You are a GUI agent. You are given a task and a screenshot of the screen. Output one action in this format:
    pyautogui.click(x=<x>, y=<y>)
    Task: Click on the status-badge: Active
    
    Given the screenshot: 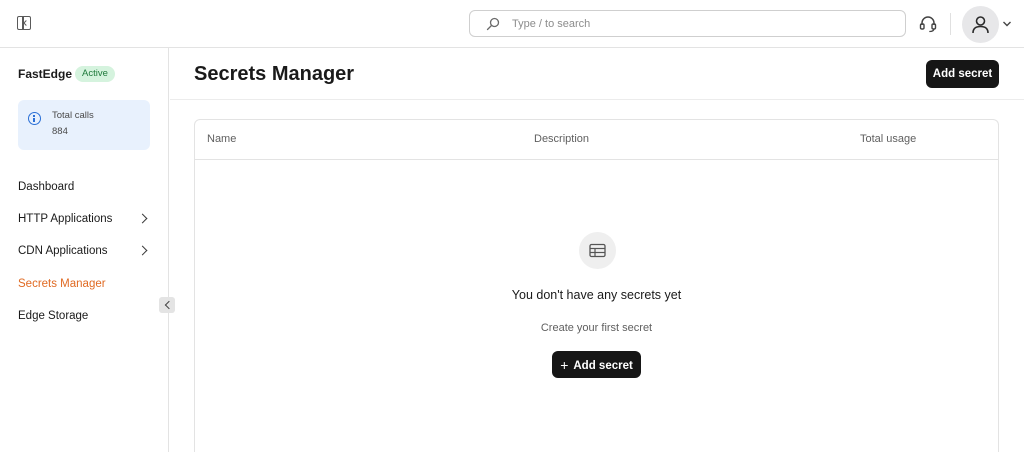 What is the action you would take?
    pyautogui.click(x=95, y=74)
    